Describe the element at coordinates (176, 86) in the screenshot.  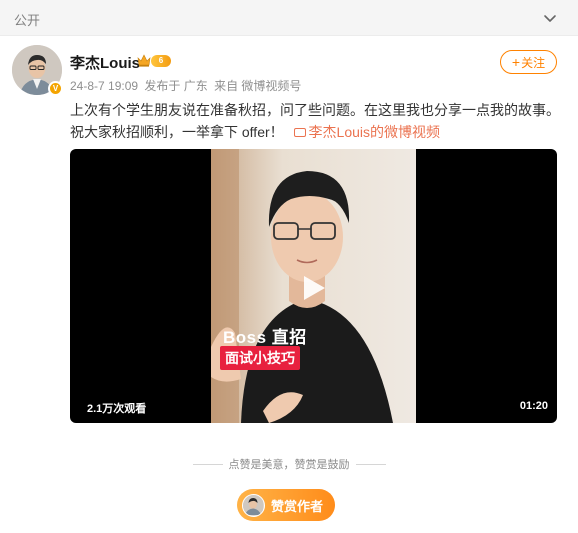
I see `post-location: 发布于 广东` at that location.